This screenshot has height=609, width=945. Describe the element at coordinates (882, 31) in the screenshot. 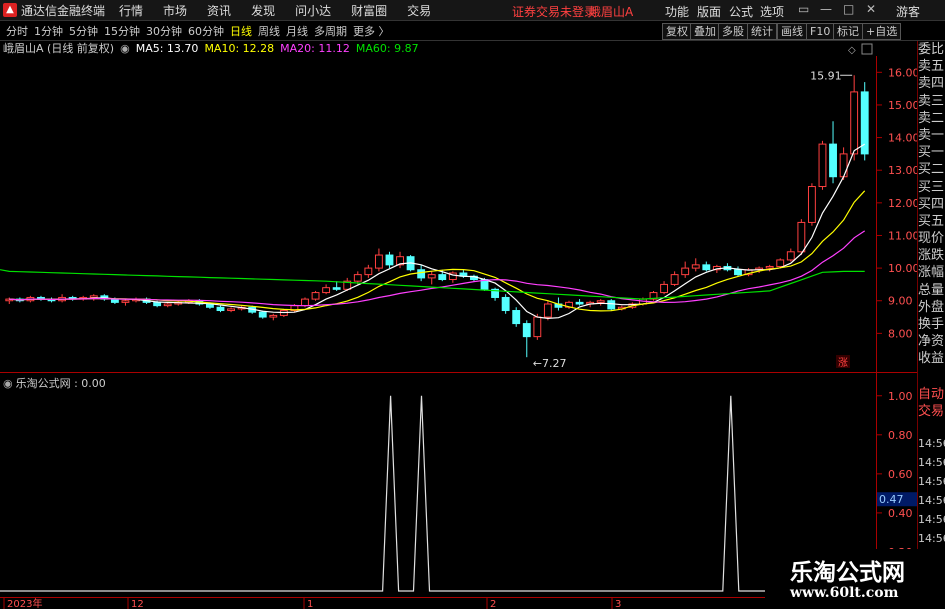

I see `tool-zixuan: +自选` at that location.